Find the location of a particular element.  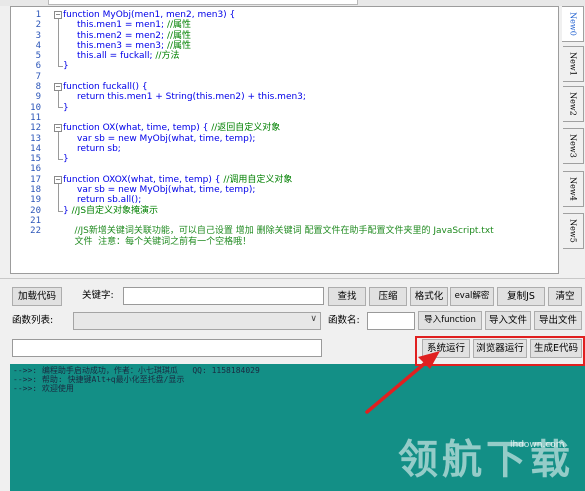

tab-new5: New5 is located at coordinates (573, 231).